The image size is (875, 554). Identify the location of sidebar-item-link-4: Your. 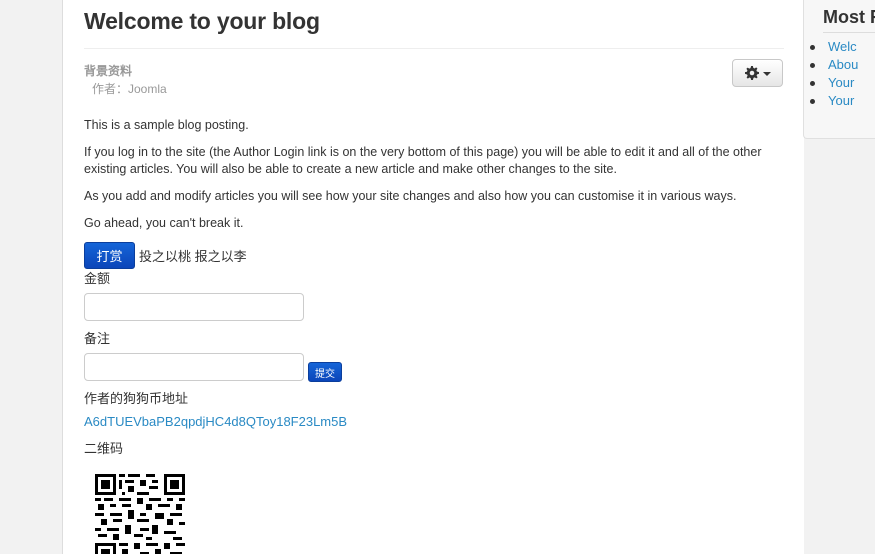
(841, 100).